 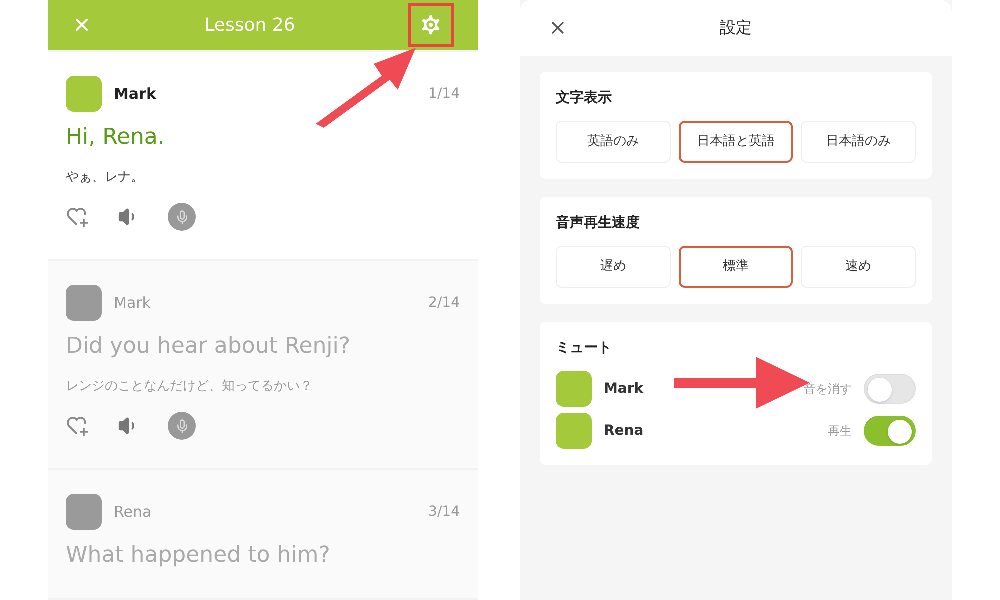 What do you see at coordinates (598, 223) in the screenshot?
I see `section-heading: 音声再生速度` at bounding box center [598, 223].